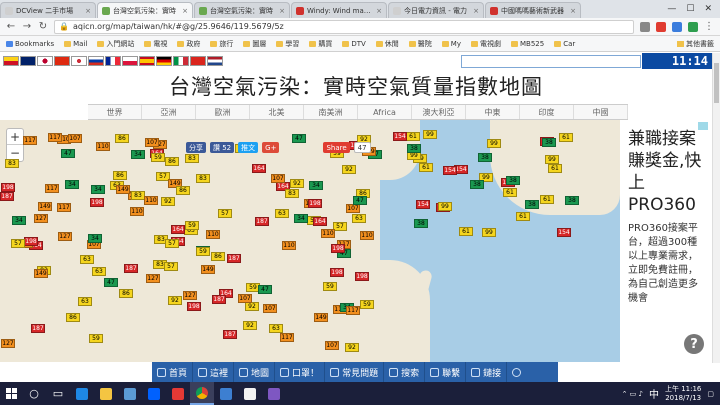  What do you see at coordinates (34, 393) in the screenshot?
I see `search-taskbar-button: ○` at bounding box center [34, 393].